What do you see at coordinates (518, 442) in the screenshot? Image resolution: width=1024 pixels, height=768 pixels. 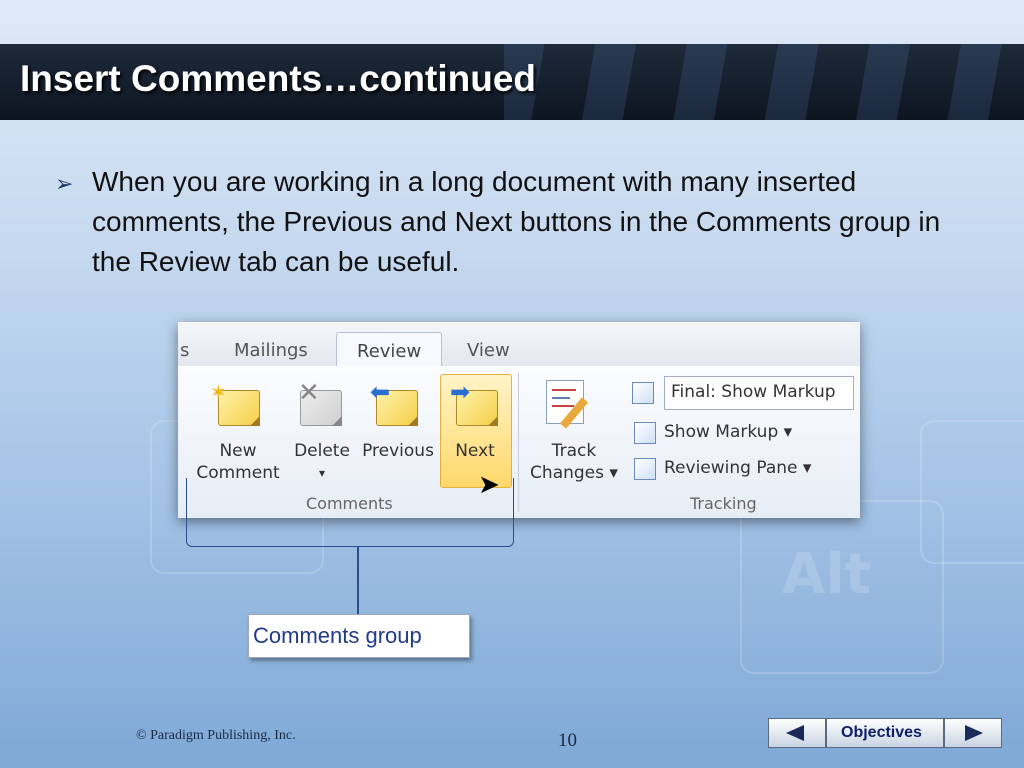 I see `group-separator` at bounding box center [518, 442].